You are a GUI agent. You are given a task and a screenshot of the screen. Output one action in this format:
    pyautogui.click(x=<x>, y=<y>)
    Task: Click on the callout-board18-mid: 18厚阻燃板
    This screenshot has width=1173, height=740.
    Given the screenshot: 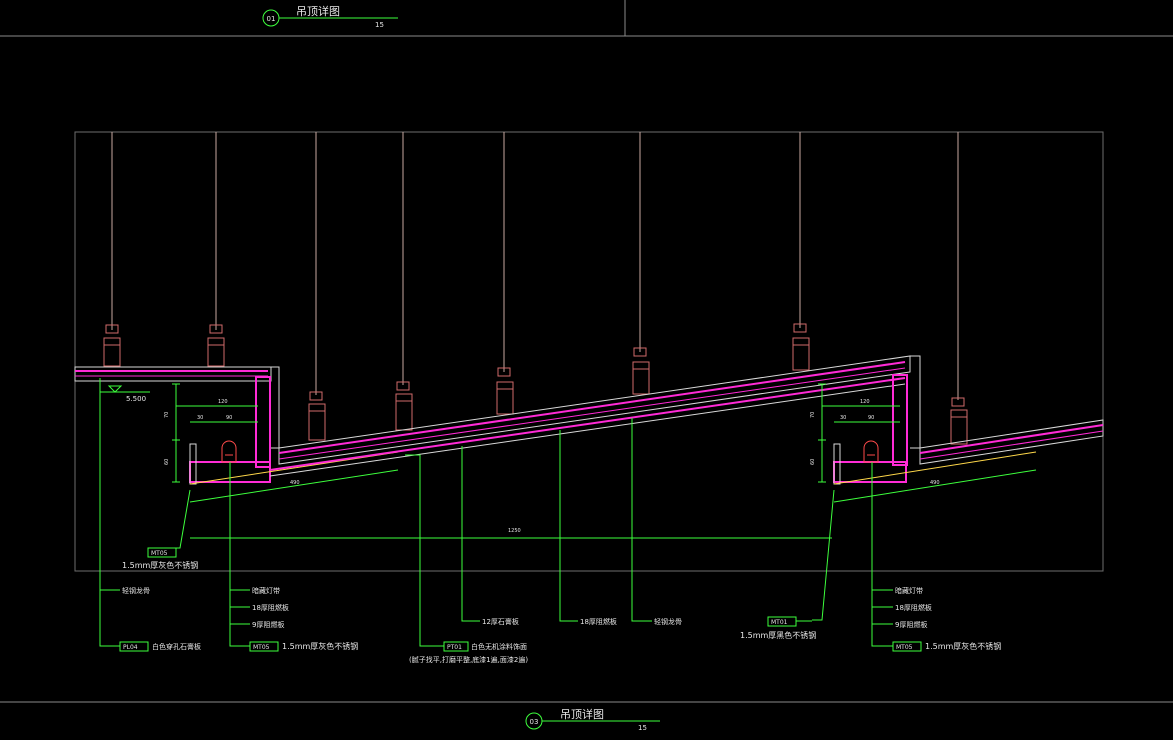 What is the action you would take?
    pyautogui.click(x=598, y=621)
    